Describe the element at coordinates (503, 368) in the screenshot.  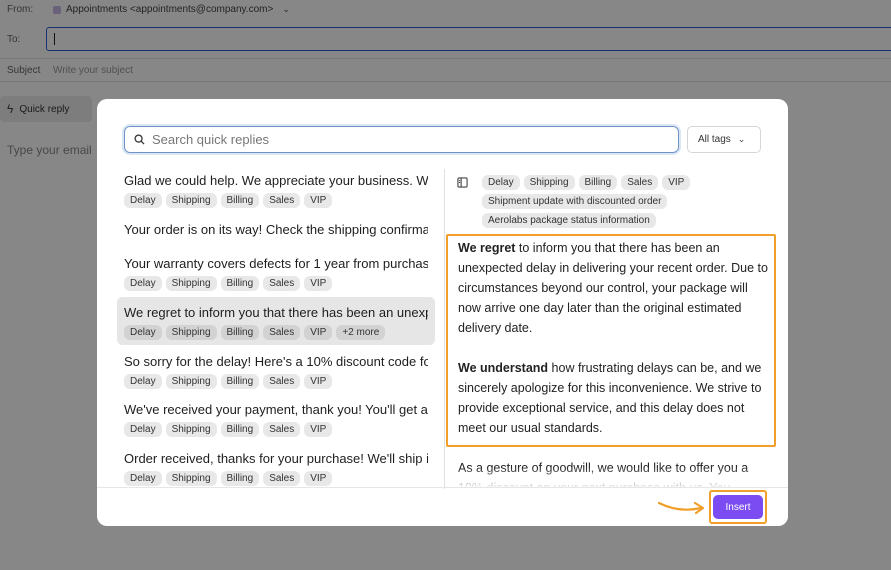
I see `preview-bold-2: We understand` at that location.